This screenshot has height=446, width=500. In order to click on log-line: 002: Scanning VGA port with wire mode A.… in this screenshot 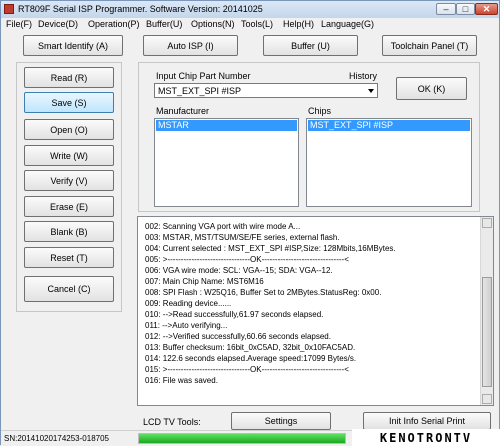, I will do `click(223, 226)`.